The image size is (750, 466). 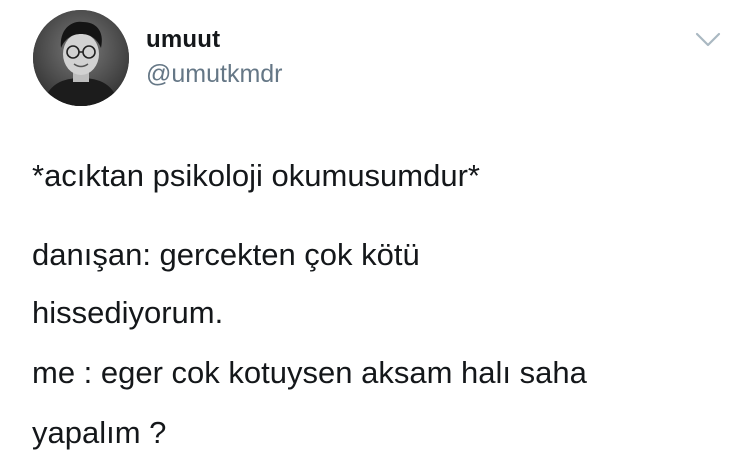 I want to click on avatar-photo, so click(x=81, y=58).